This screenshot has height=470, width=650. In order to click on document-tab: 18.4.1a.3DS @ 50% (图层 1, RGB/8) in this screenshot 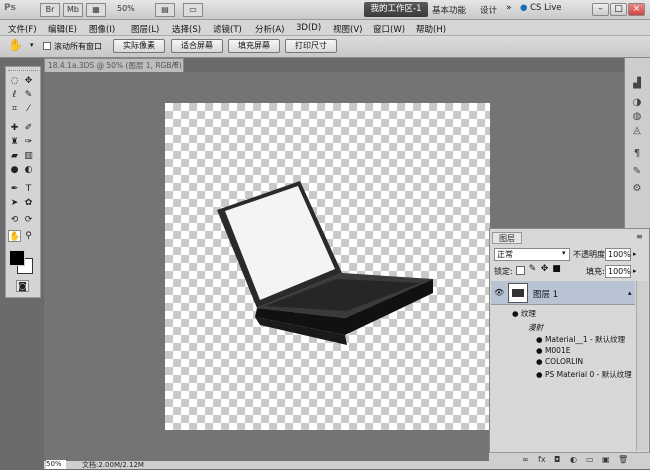, I will do `click(114, 65)`.